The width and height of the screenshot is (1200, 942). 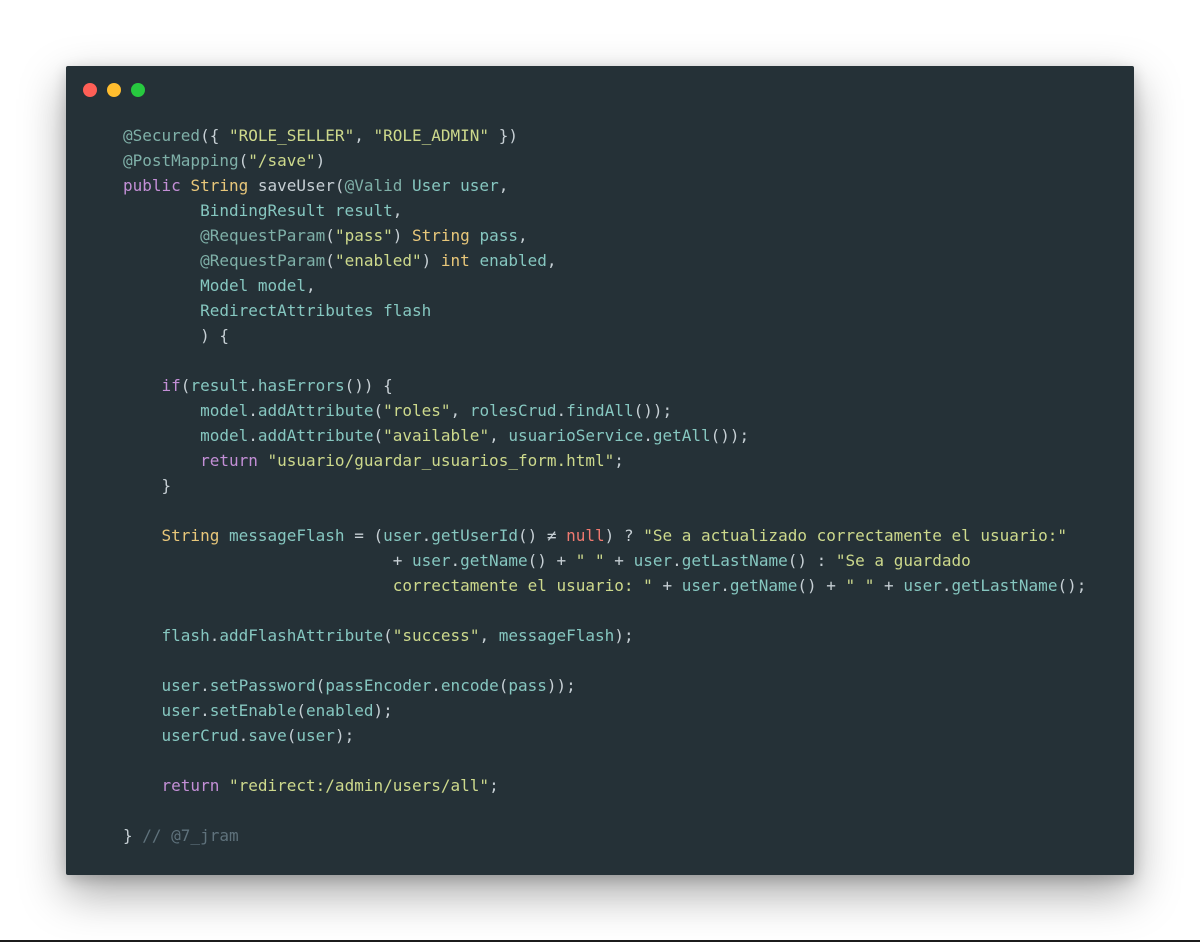 What do you see at coordinates (821, 585) in the screenshot?
I see `code-token: () +` at bounding box center [821, 585].